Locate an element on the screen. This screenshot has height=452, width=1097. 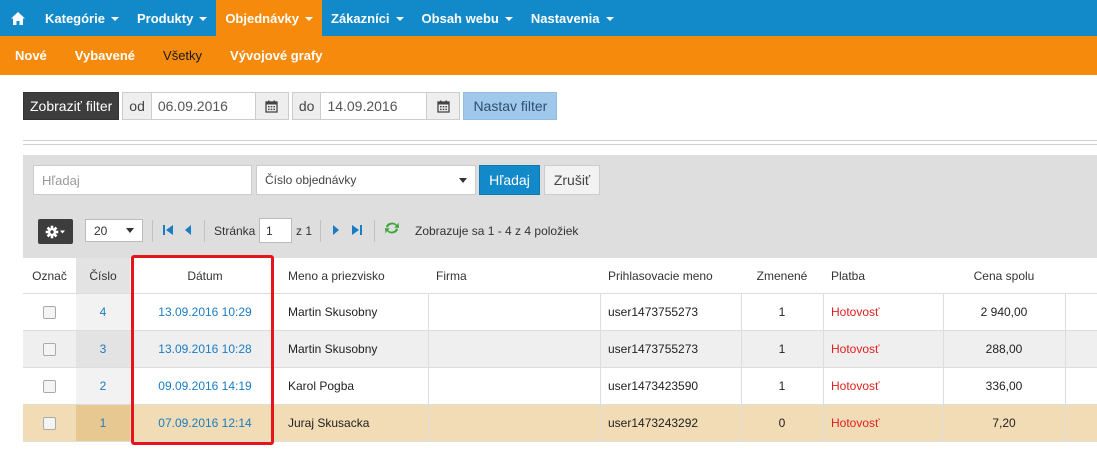
order-date-link: 13.09.2016 10:28 is located at coordinates (205, 349).